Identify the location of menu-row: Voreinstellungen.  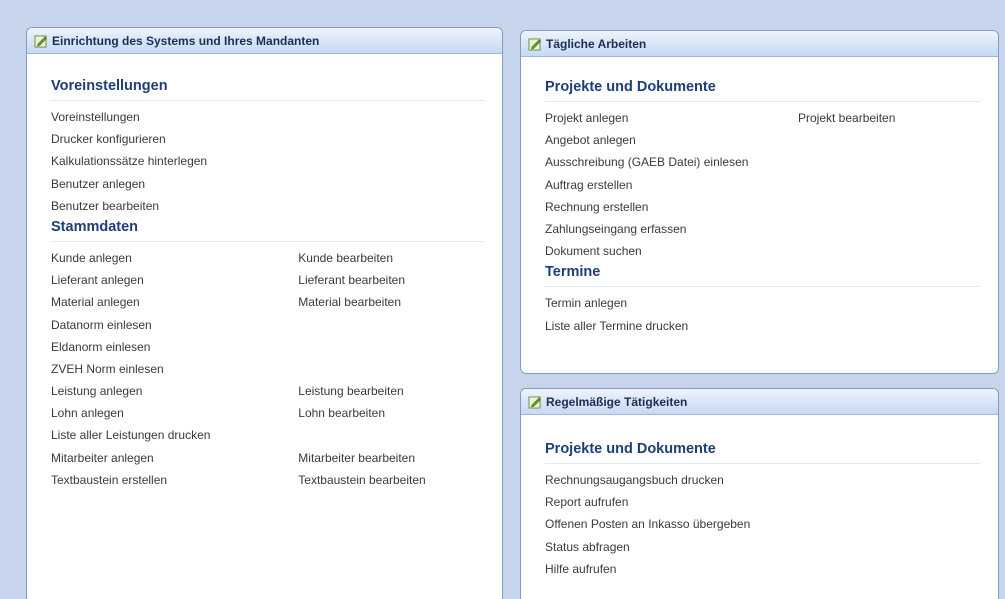
(267, 121).